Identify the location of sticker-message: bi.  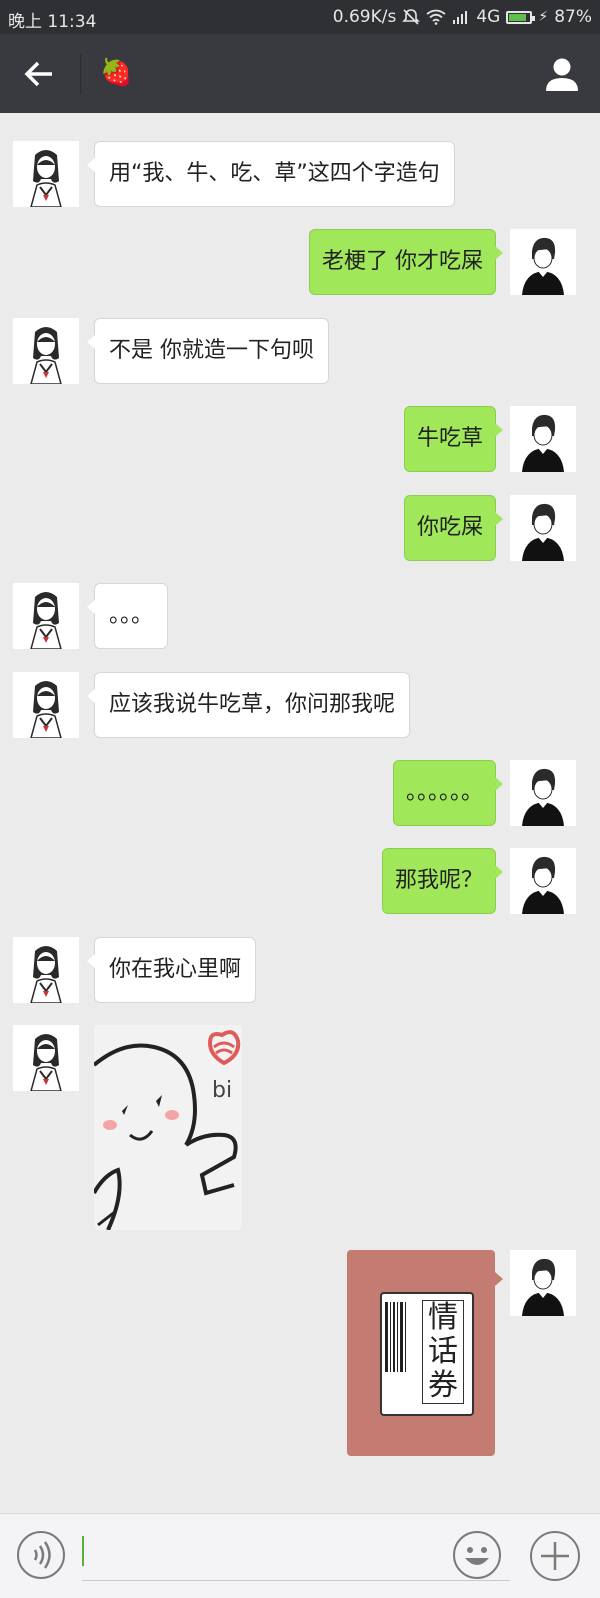
(168, 1127).